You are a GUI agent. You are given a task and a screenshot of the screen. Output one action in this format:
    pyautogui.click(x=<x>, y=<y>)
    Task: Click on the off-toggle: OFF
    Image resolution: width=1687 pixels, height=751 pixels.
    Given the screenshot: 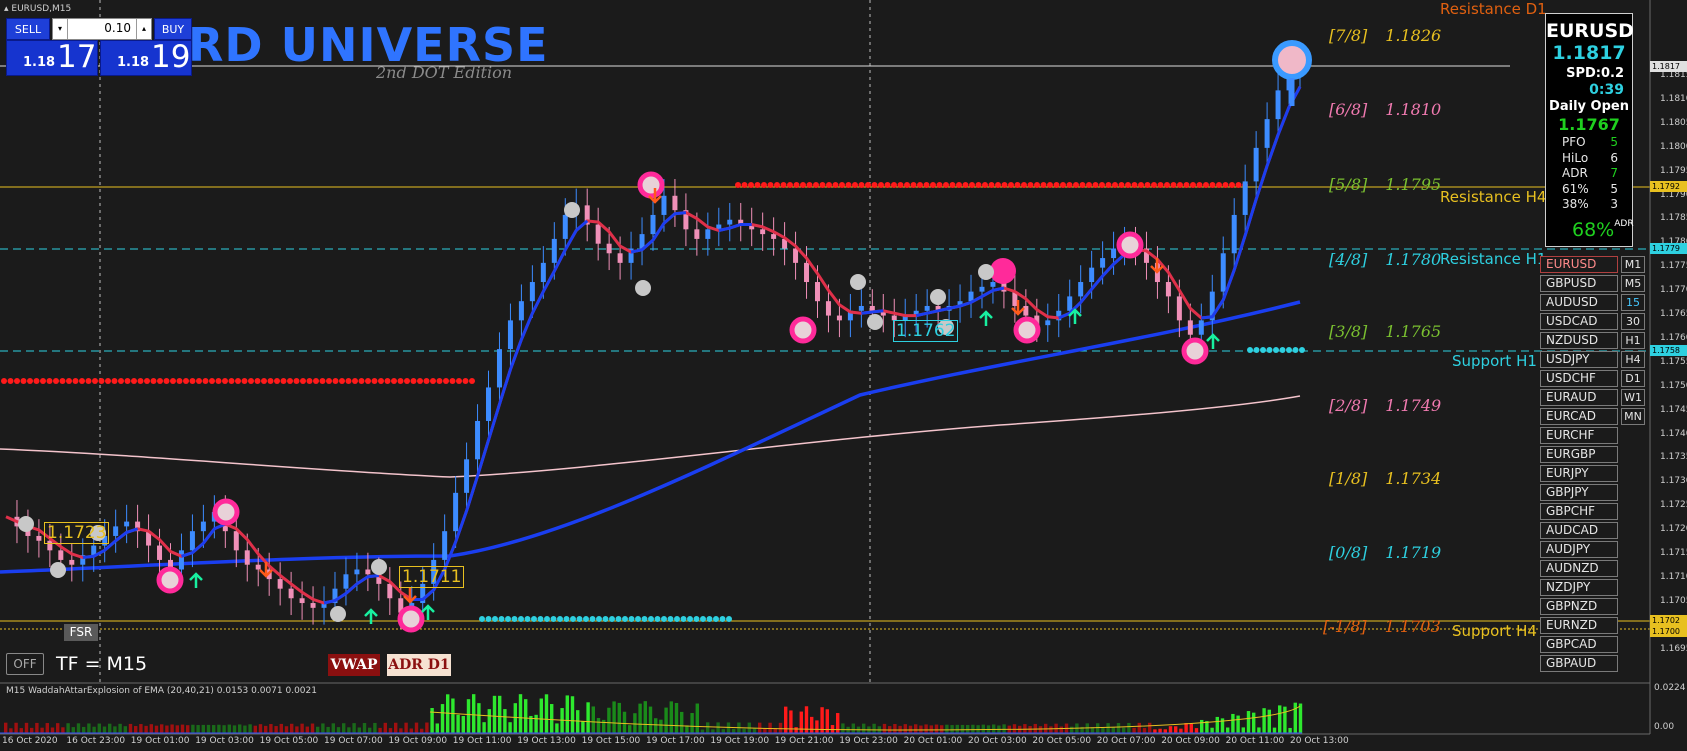 What is the action you would take?
    pyautogui.click(x=25, y=664)
    